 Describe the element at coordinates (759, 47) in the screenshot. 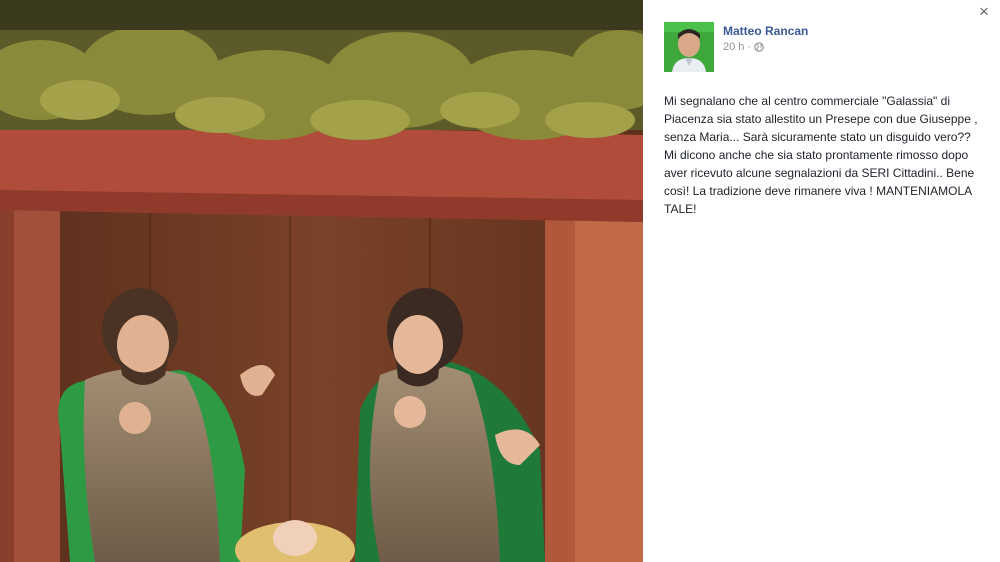

I see `globe-icon` at that location.